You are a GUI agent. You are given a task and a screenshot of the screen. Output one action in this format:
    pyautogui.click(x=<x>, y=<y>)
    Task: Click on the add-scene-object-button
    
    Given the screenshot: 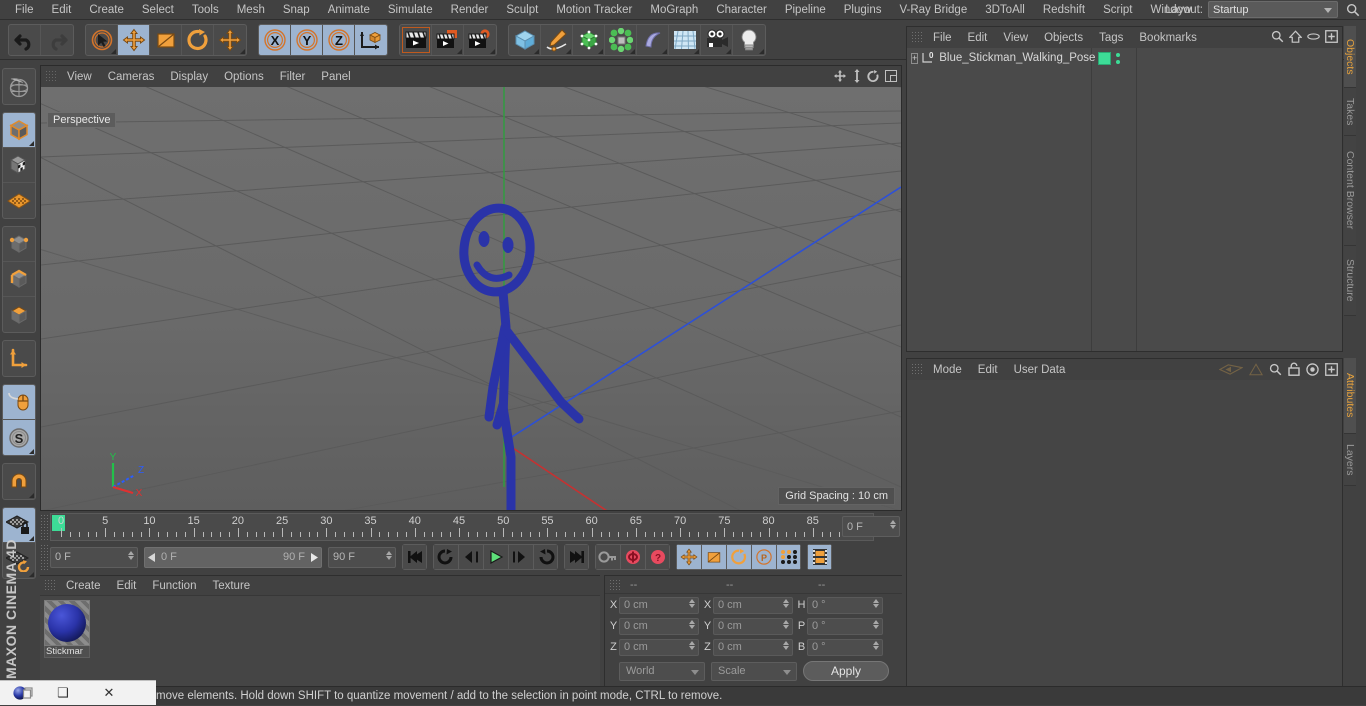 What is the action you would take?
    pyautogui.click(x=685, y=39)
    